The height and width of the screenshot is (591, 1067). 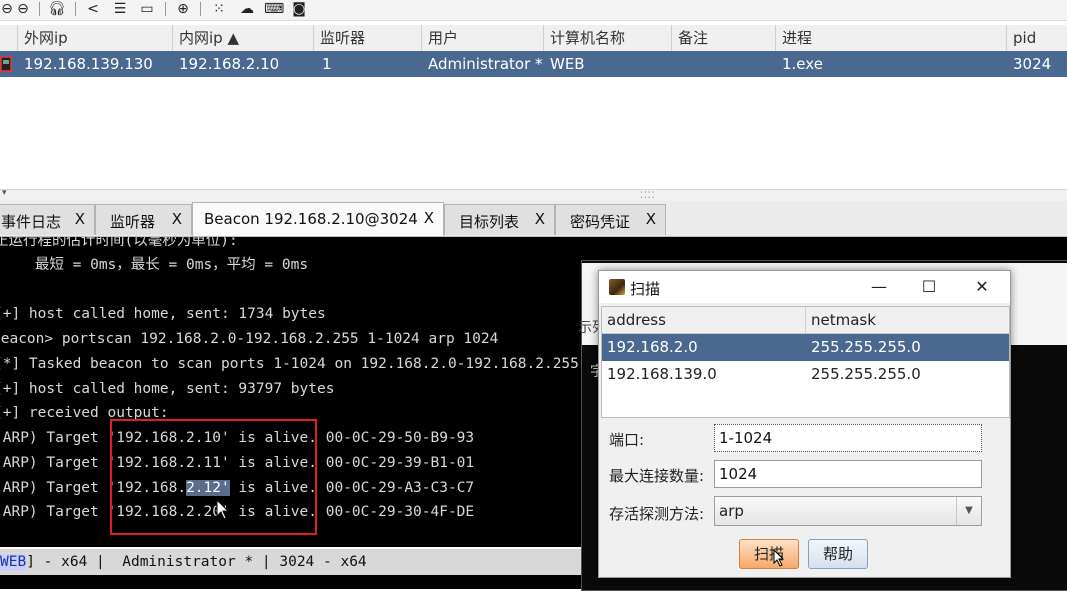 I want to click on dialog-title: 扫描, so click(x=645, y=289).